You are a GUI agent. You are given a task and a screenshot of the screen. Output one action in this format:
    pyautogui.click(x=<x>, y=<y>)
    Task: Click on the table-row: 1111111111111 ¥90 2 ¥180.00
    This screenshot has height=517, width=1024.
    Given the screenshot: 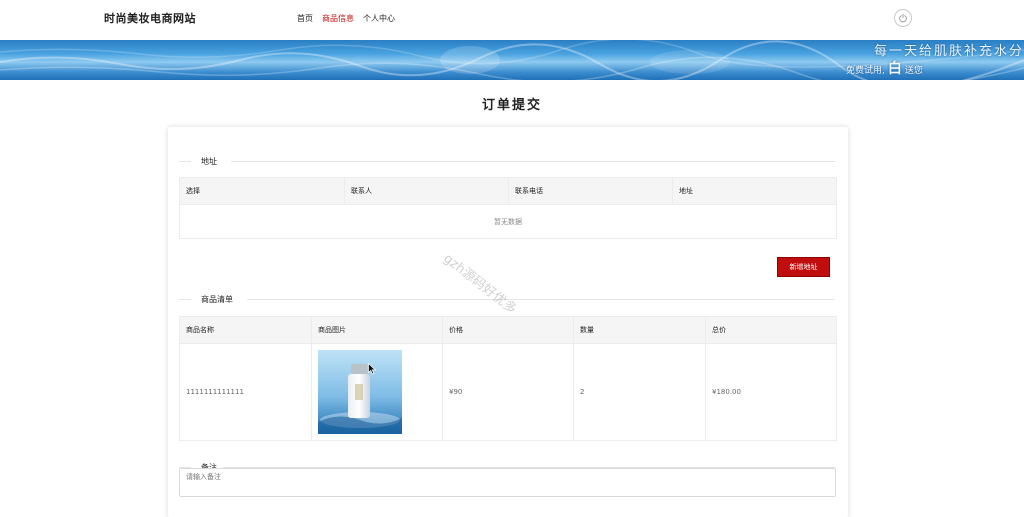 What is the action you would take?
    pyautogui.click(x=508, y=392)
    